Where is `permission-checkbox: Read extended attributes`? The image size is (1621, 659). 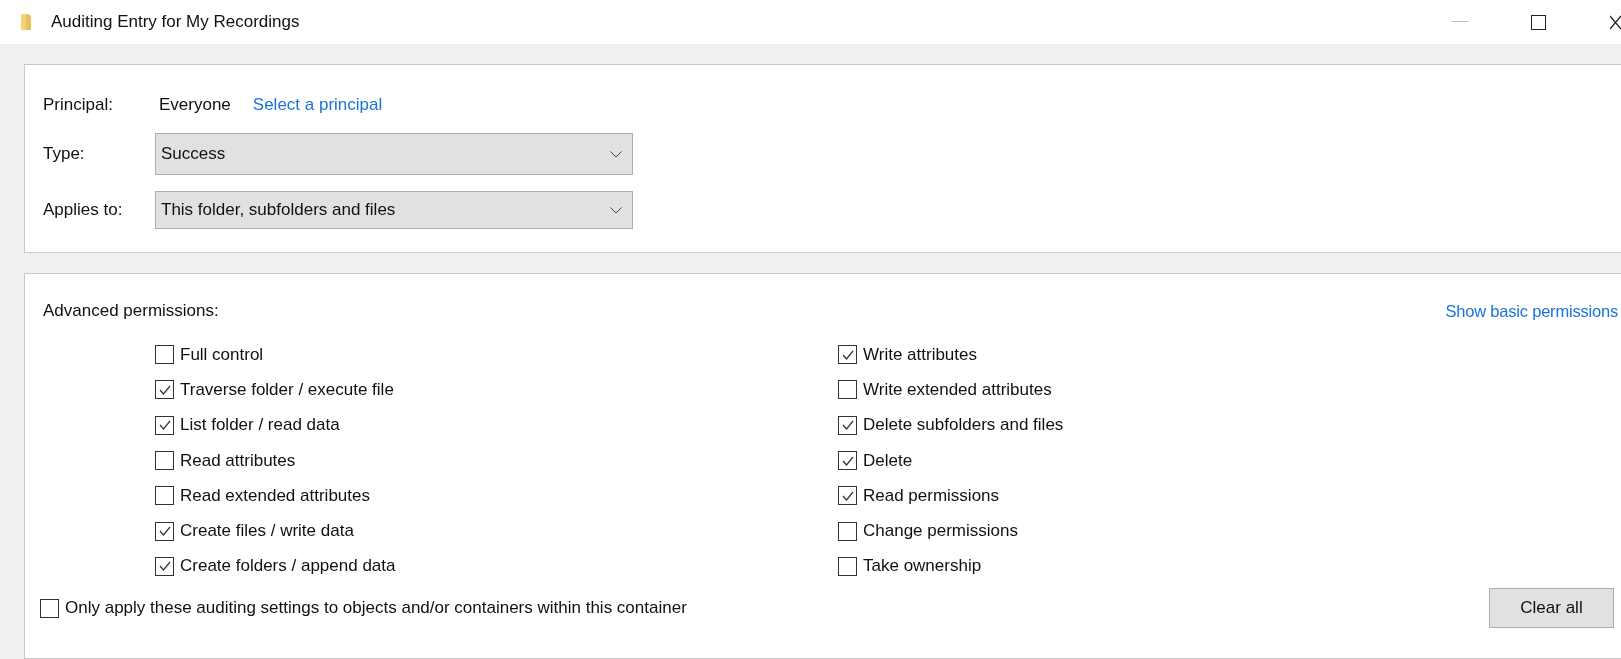 permission-checkbox: Read extended attributes is located at coordinates (496, 496).